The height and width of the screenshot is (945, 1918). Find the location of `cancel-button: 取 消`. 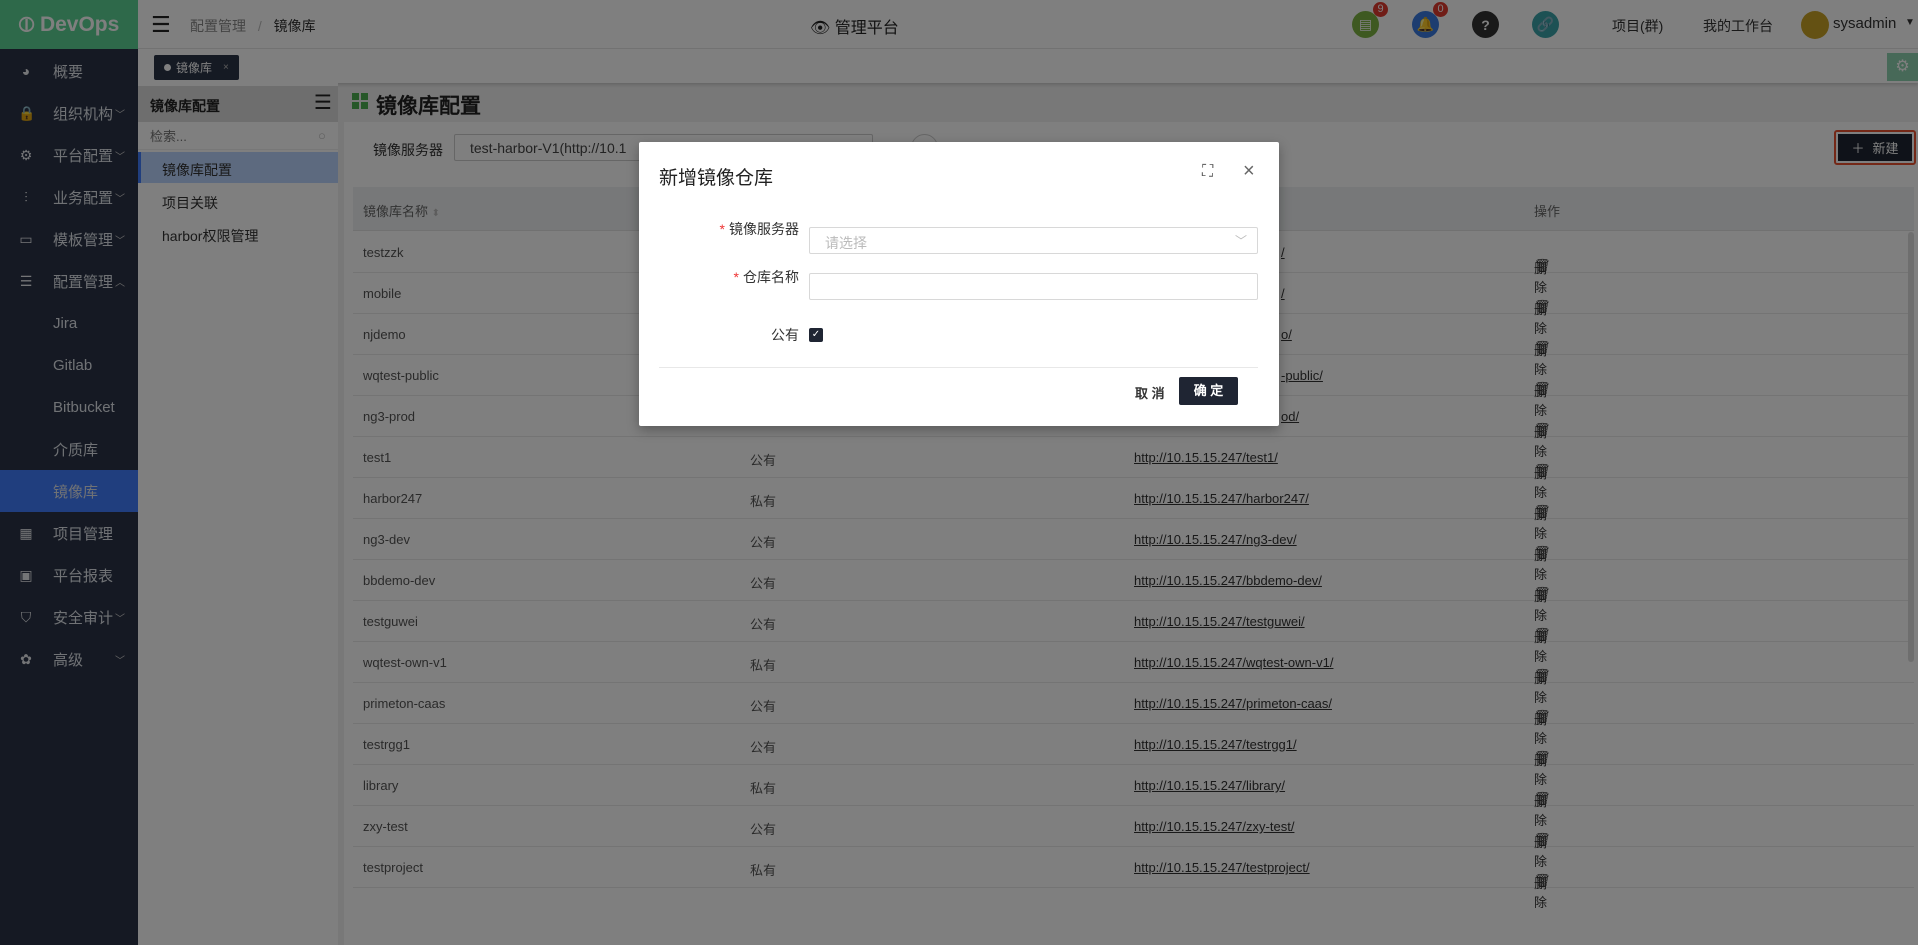

cancel-button: 取 消 is located at coordinates (1150, 392).